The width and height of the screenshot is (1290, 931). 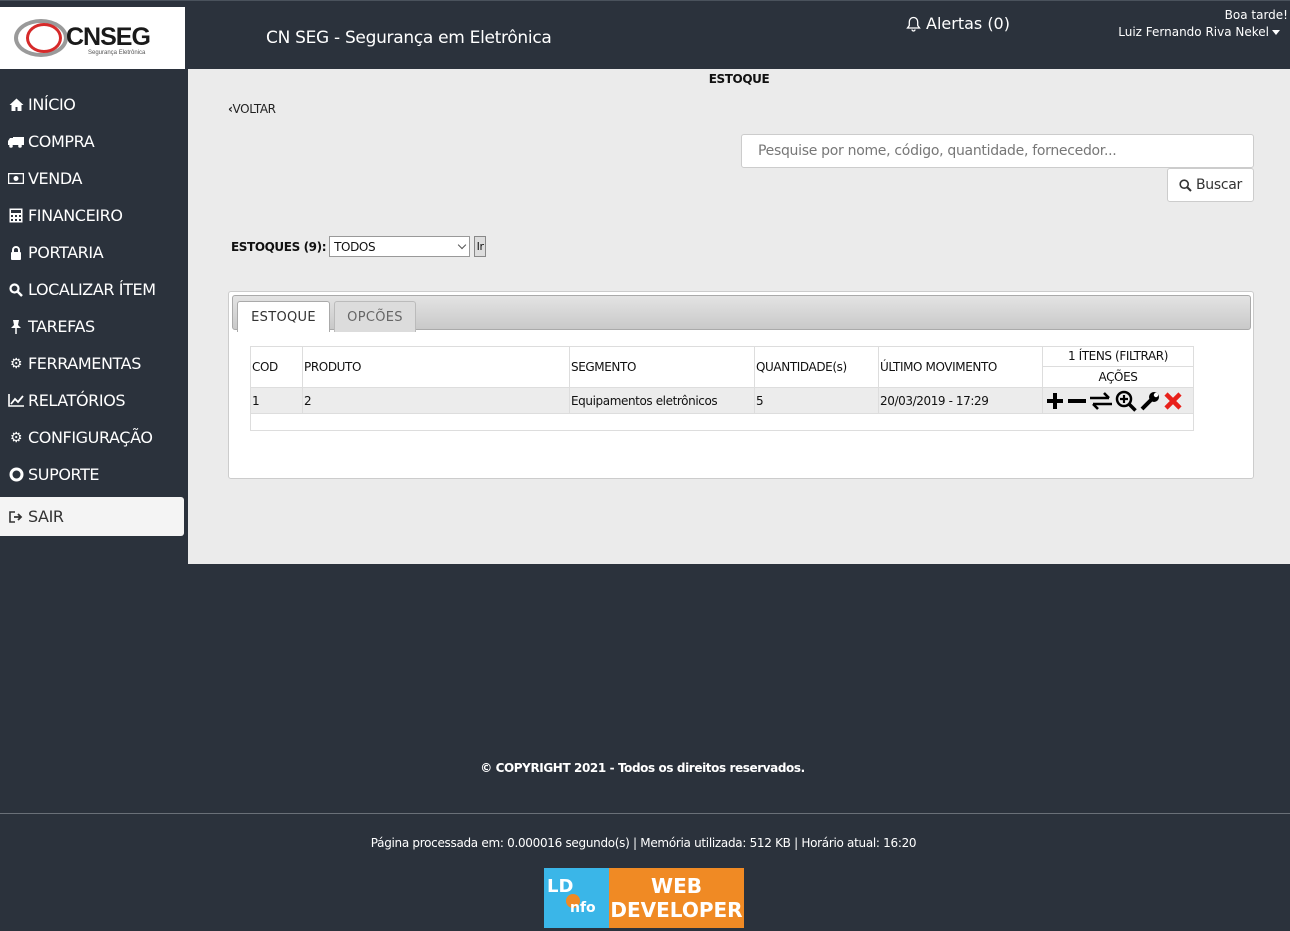 I want to click on stock-select-value: TODOS, so click(x=355, y=246).